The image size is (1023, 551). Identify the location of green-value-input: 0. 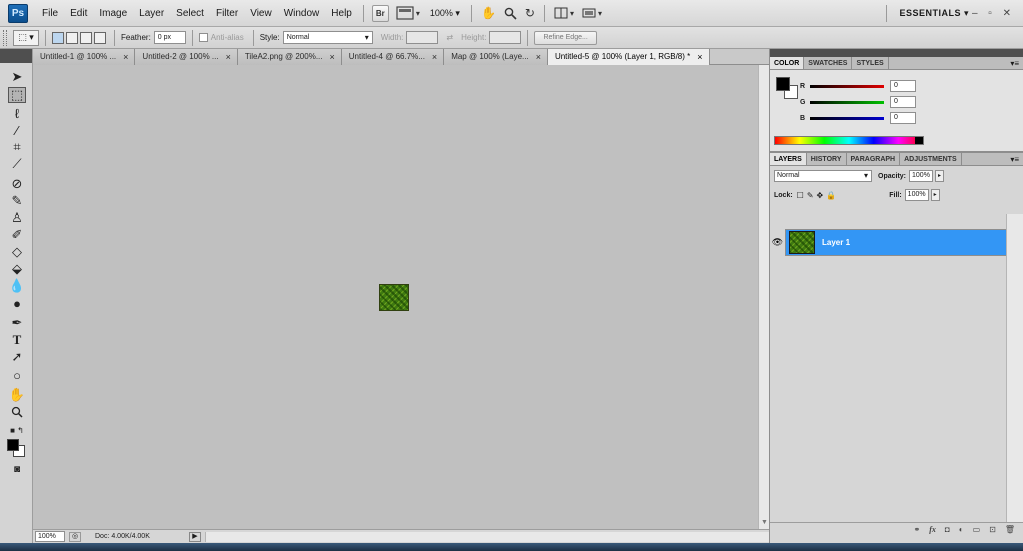
(903, 102).